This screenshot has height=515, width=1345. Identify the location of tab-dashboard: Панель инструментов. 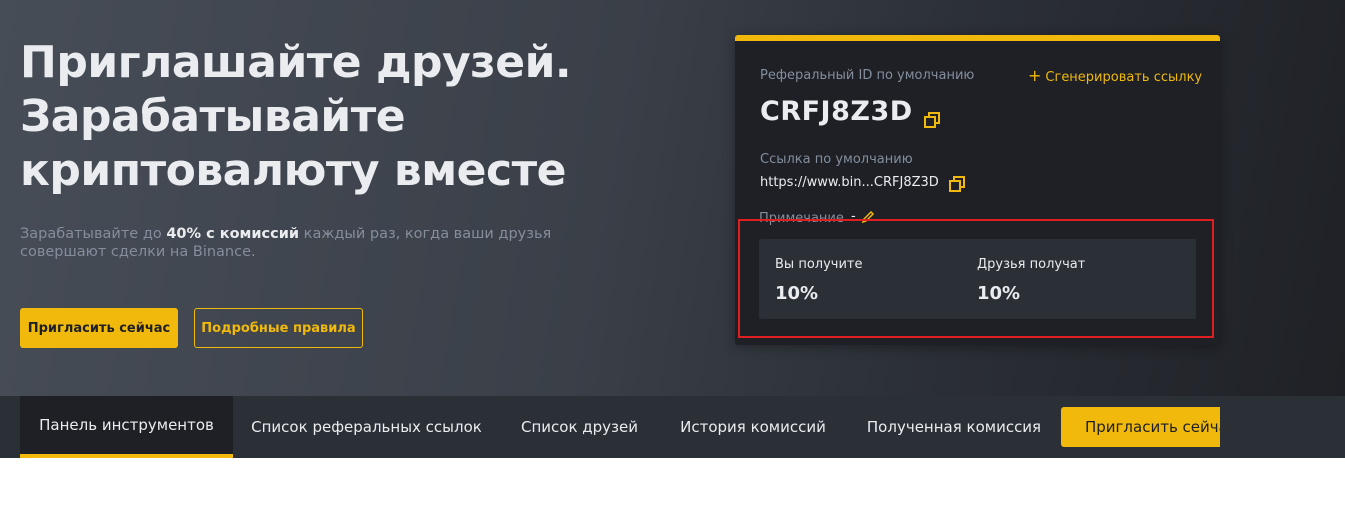
(126, 427).